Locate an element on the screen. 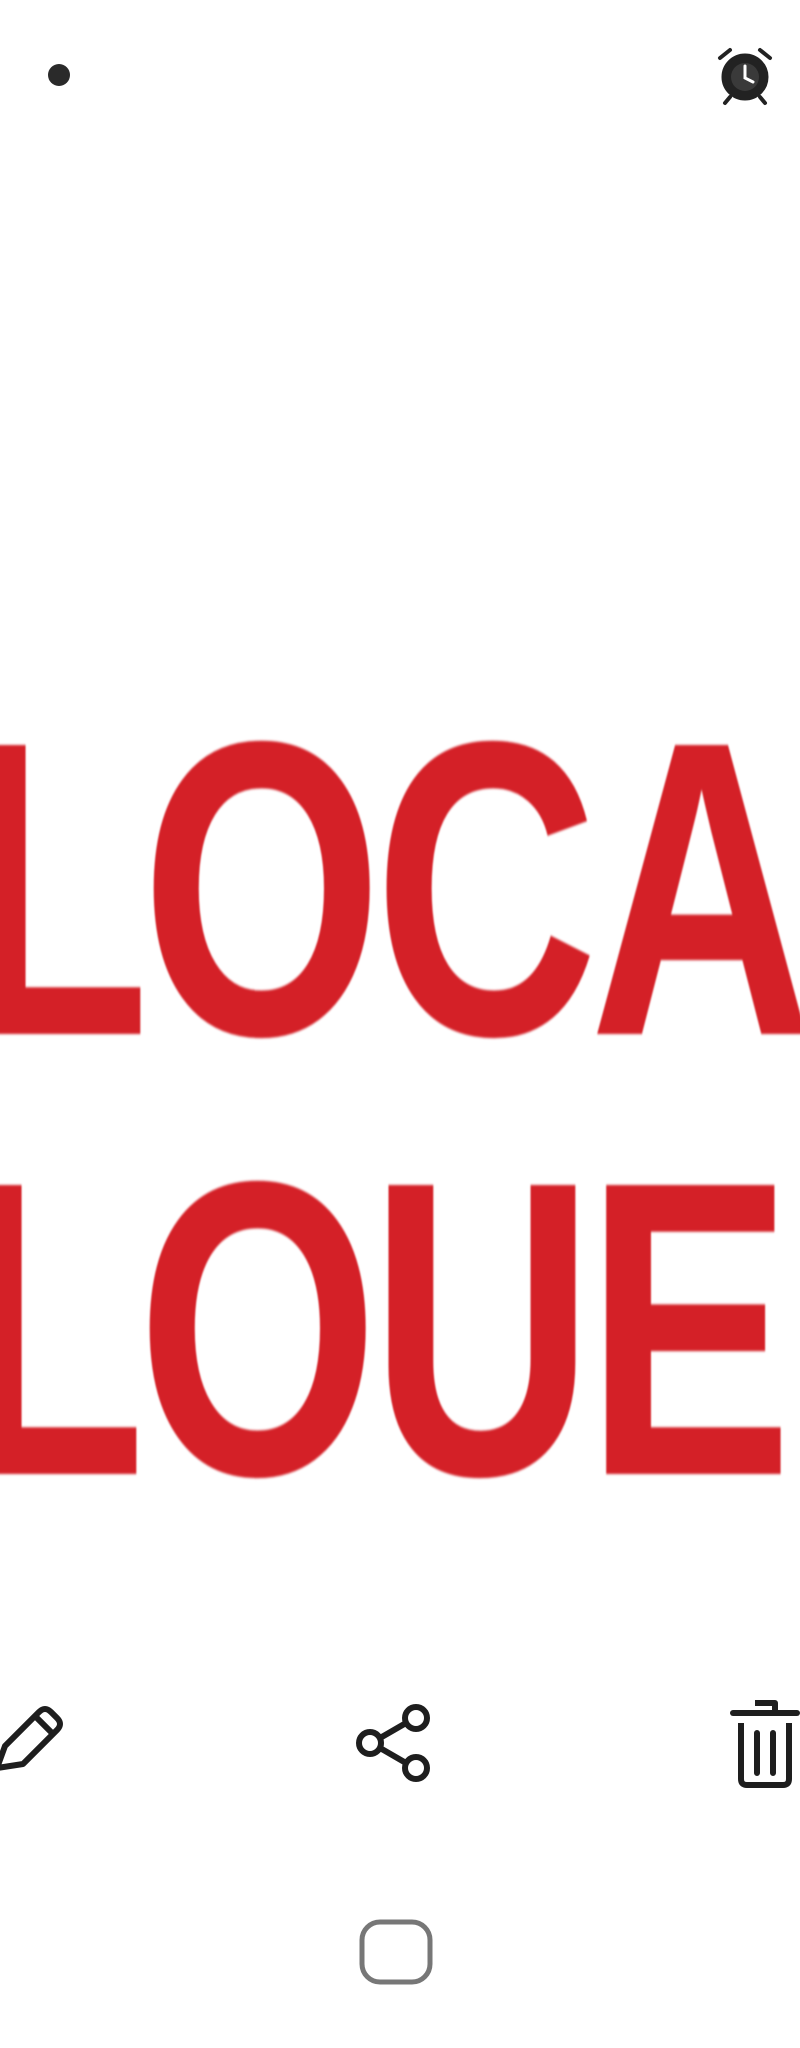  share-button is located at coordinates (393, 1745).